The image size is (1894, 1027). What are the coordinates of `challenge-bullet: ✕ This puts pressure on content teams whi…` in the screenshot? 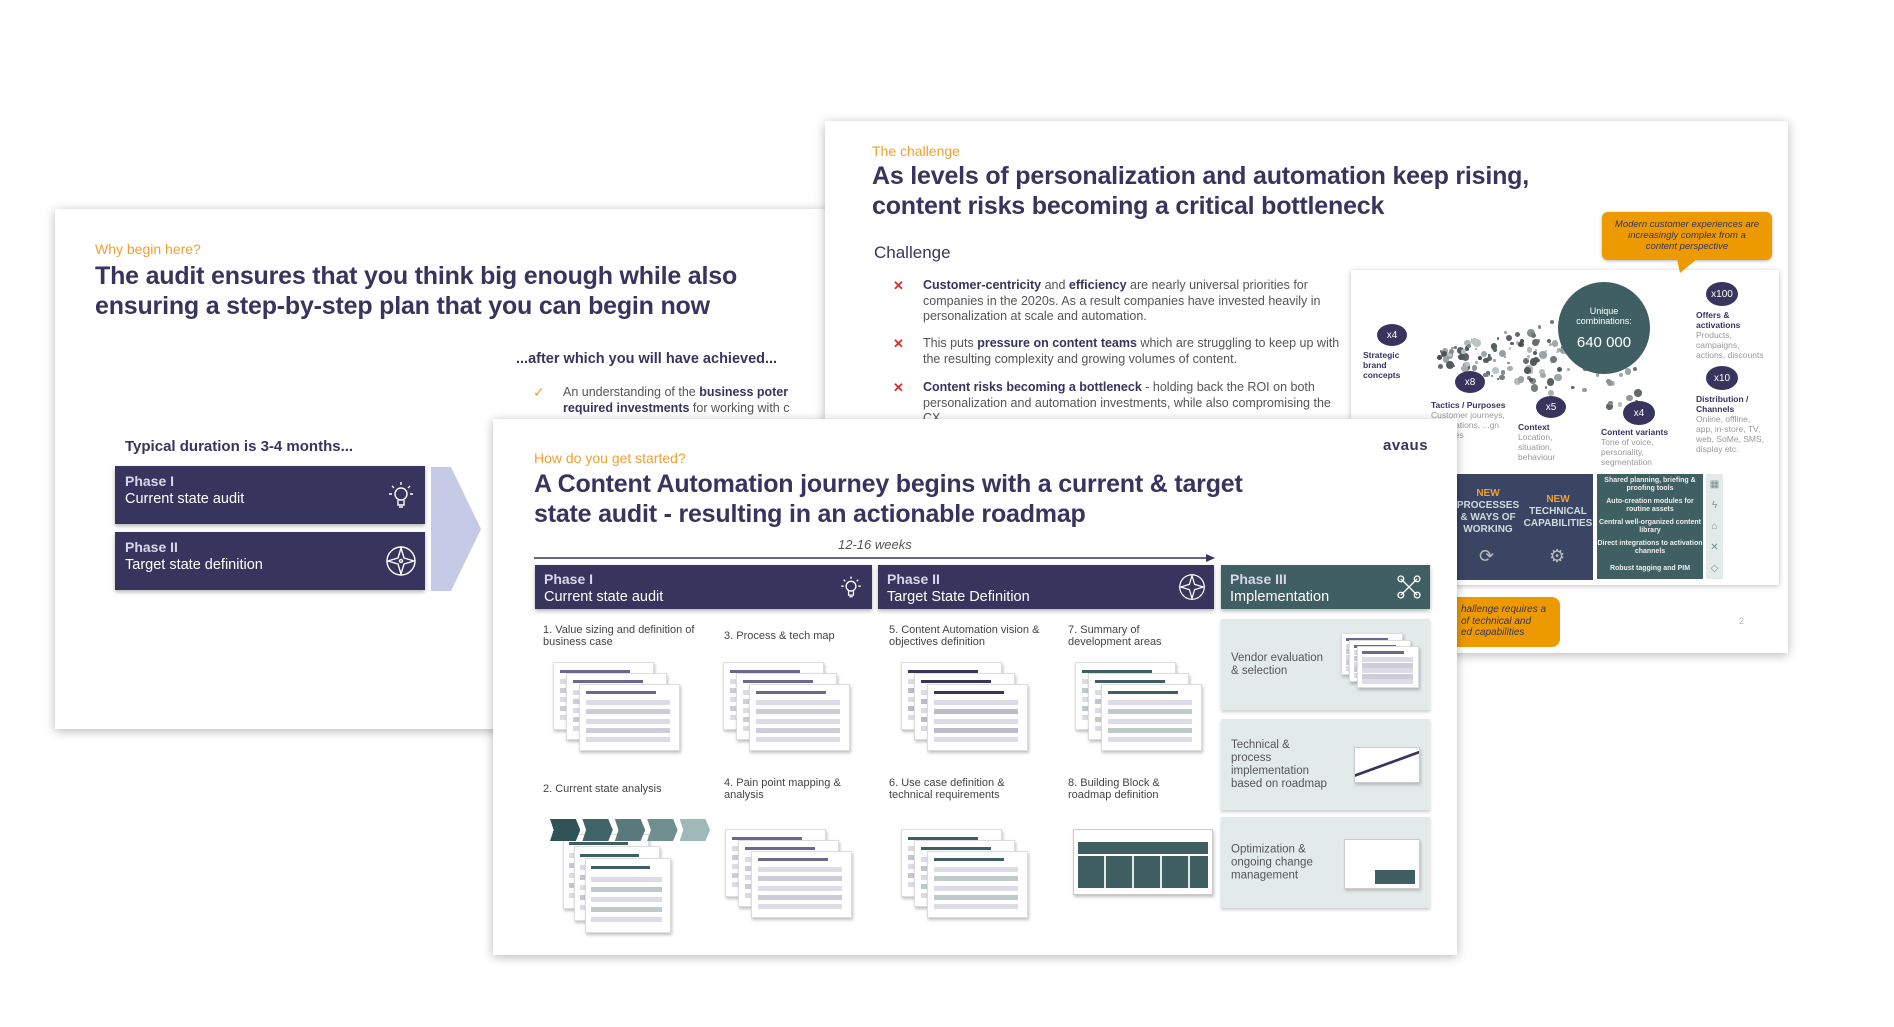 It's located at (1116, 351).